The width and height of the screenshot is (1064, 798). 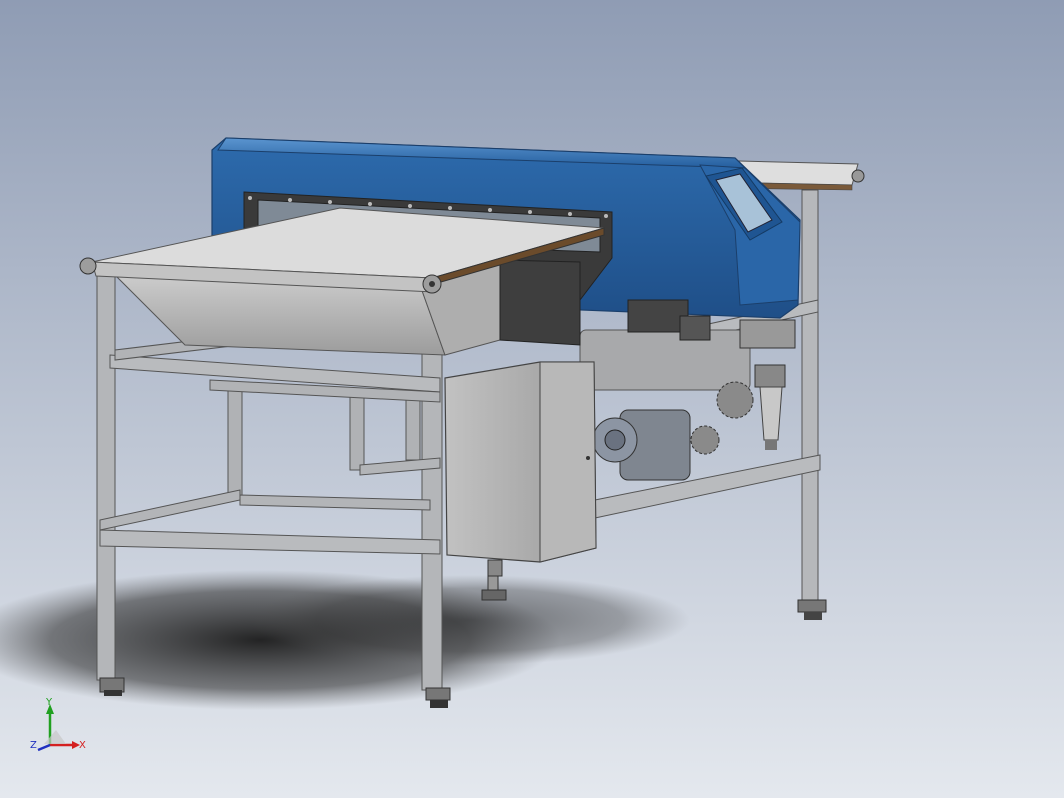 What do you see at coordinates (49, 702) in the screenshot?
I see `y-axis-label: Y` at bounding box center [49, 702].